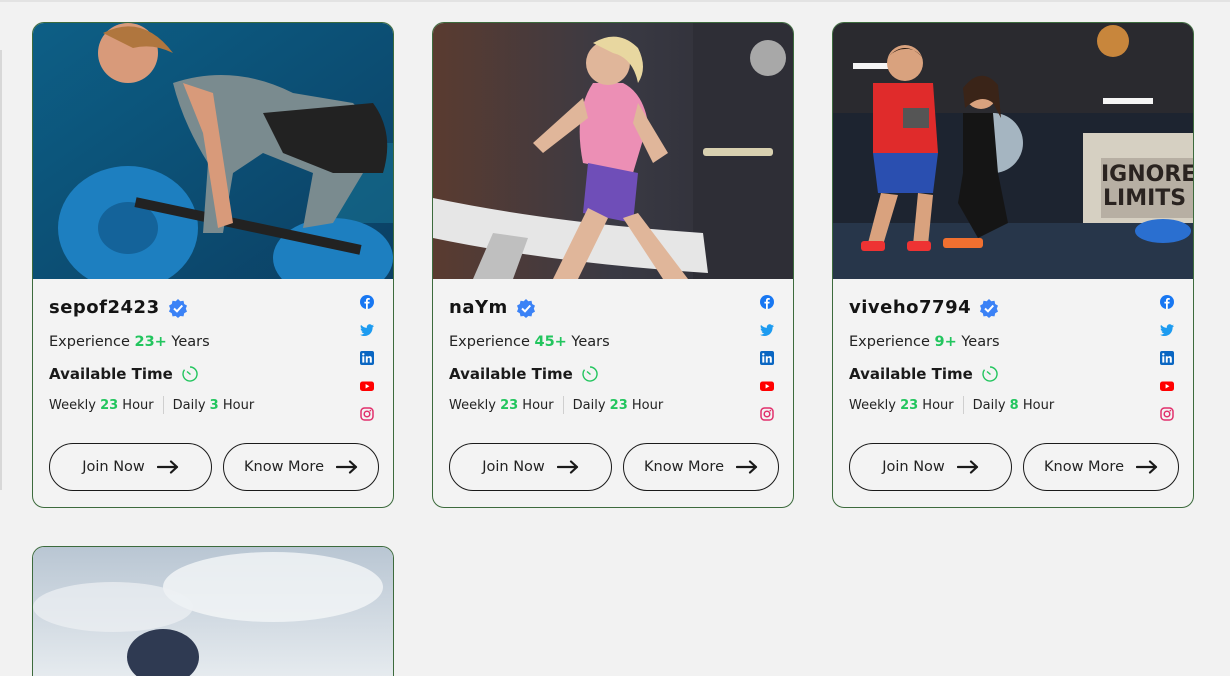  Describe the element at coordinates (615, 1) in the screenshot. I see `top-divider` at that location.